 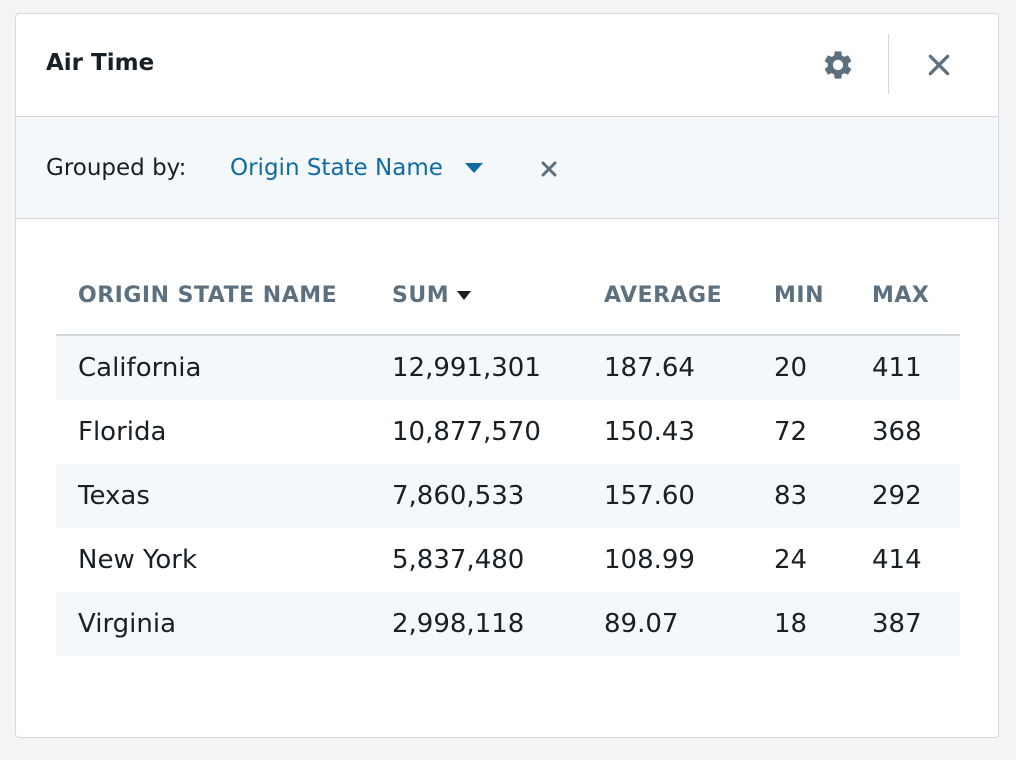 I want to click on column-header-origin-state-name: ORIGIN STATE NAME, so click(x=213, y=296).